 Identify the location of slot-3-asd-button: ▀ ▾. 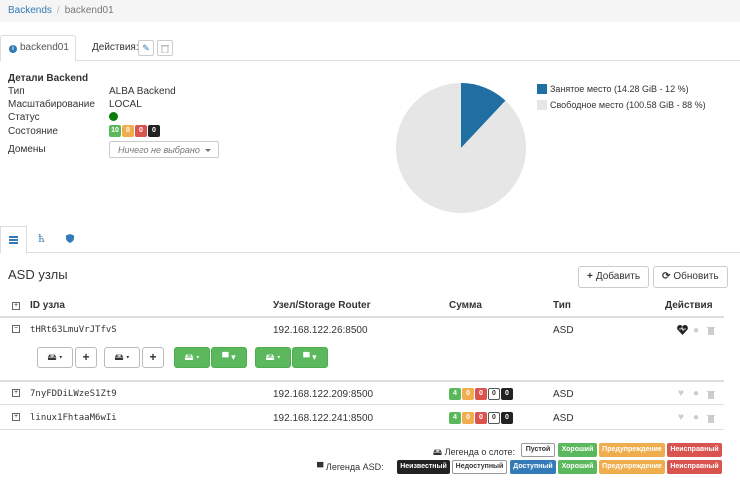
(229, 357).